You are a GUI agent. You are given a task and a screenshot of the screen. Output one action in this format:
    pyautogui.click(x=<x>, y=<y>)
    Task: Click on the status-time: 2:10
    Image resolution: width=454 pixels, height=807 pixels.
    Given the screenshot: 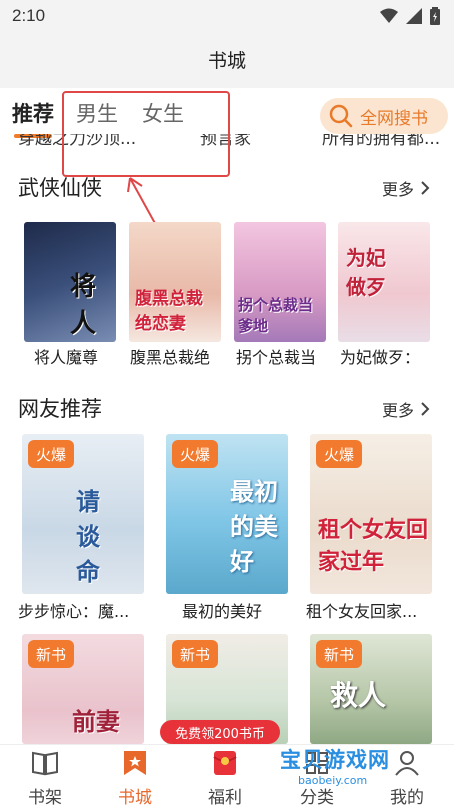 What is the action you would take?
    pyautogui.click(x=29, y=15)
    